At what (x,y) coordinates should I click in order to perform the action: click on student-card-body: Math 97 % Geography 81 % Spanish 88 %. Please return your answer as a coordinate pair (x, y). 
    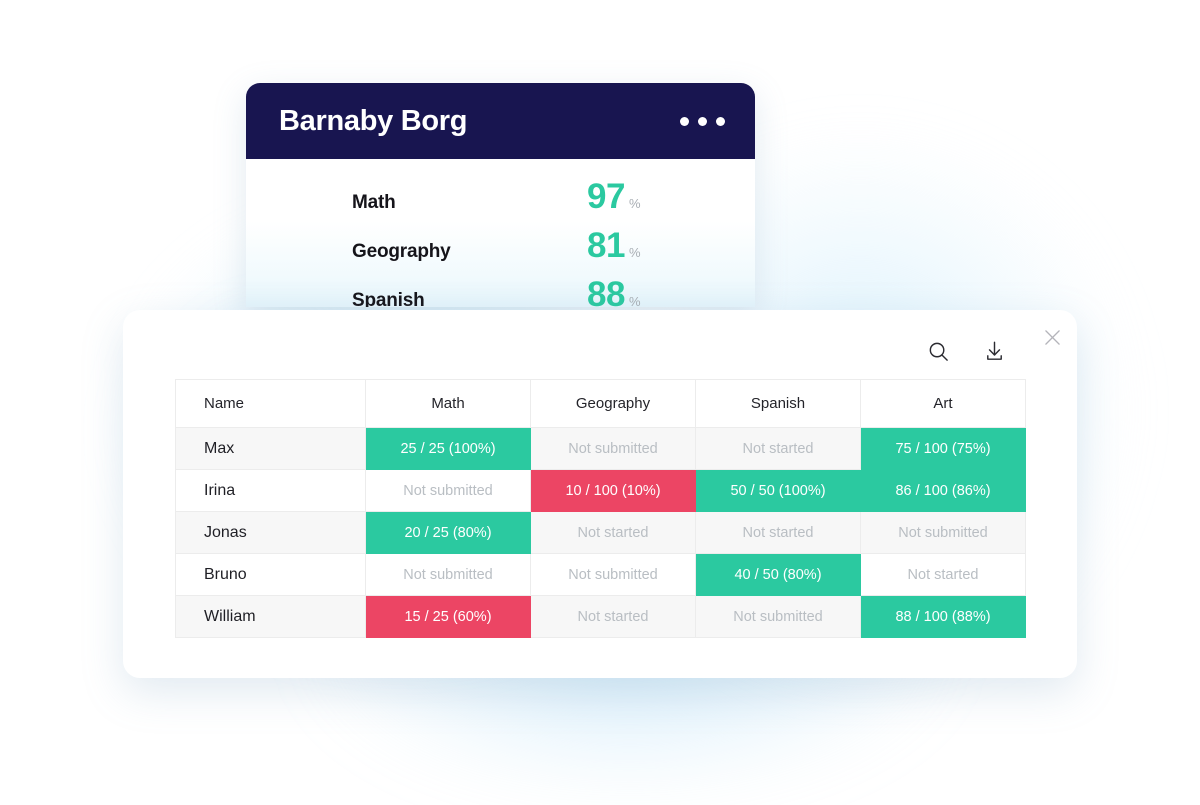
    Looking at the image, I should click on (500, 233).